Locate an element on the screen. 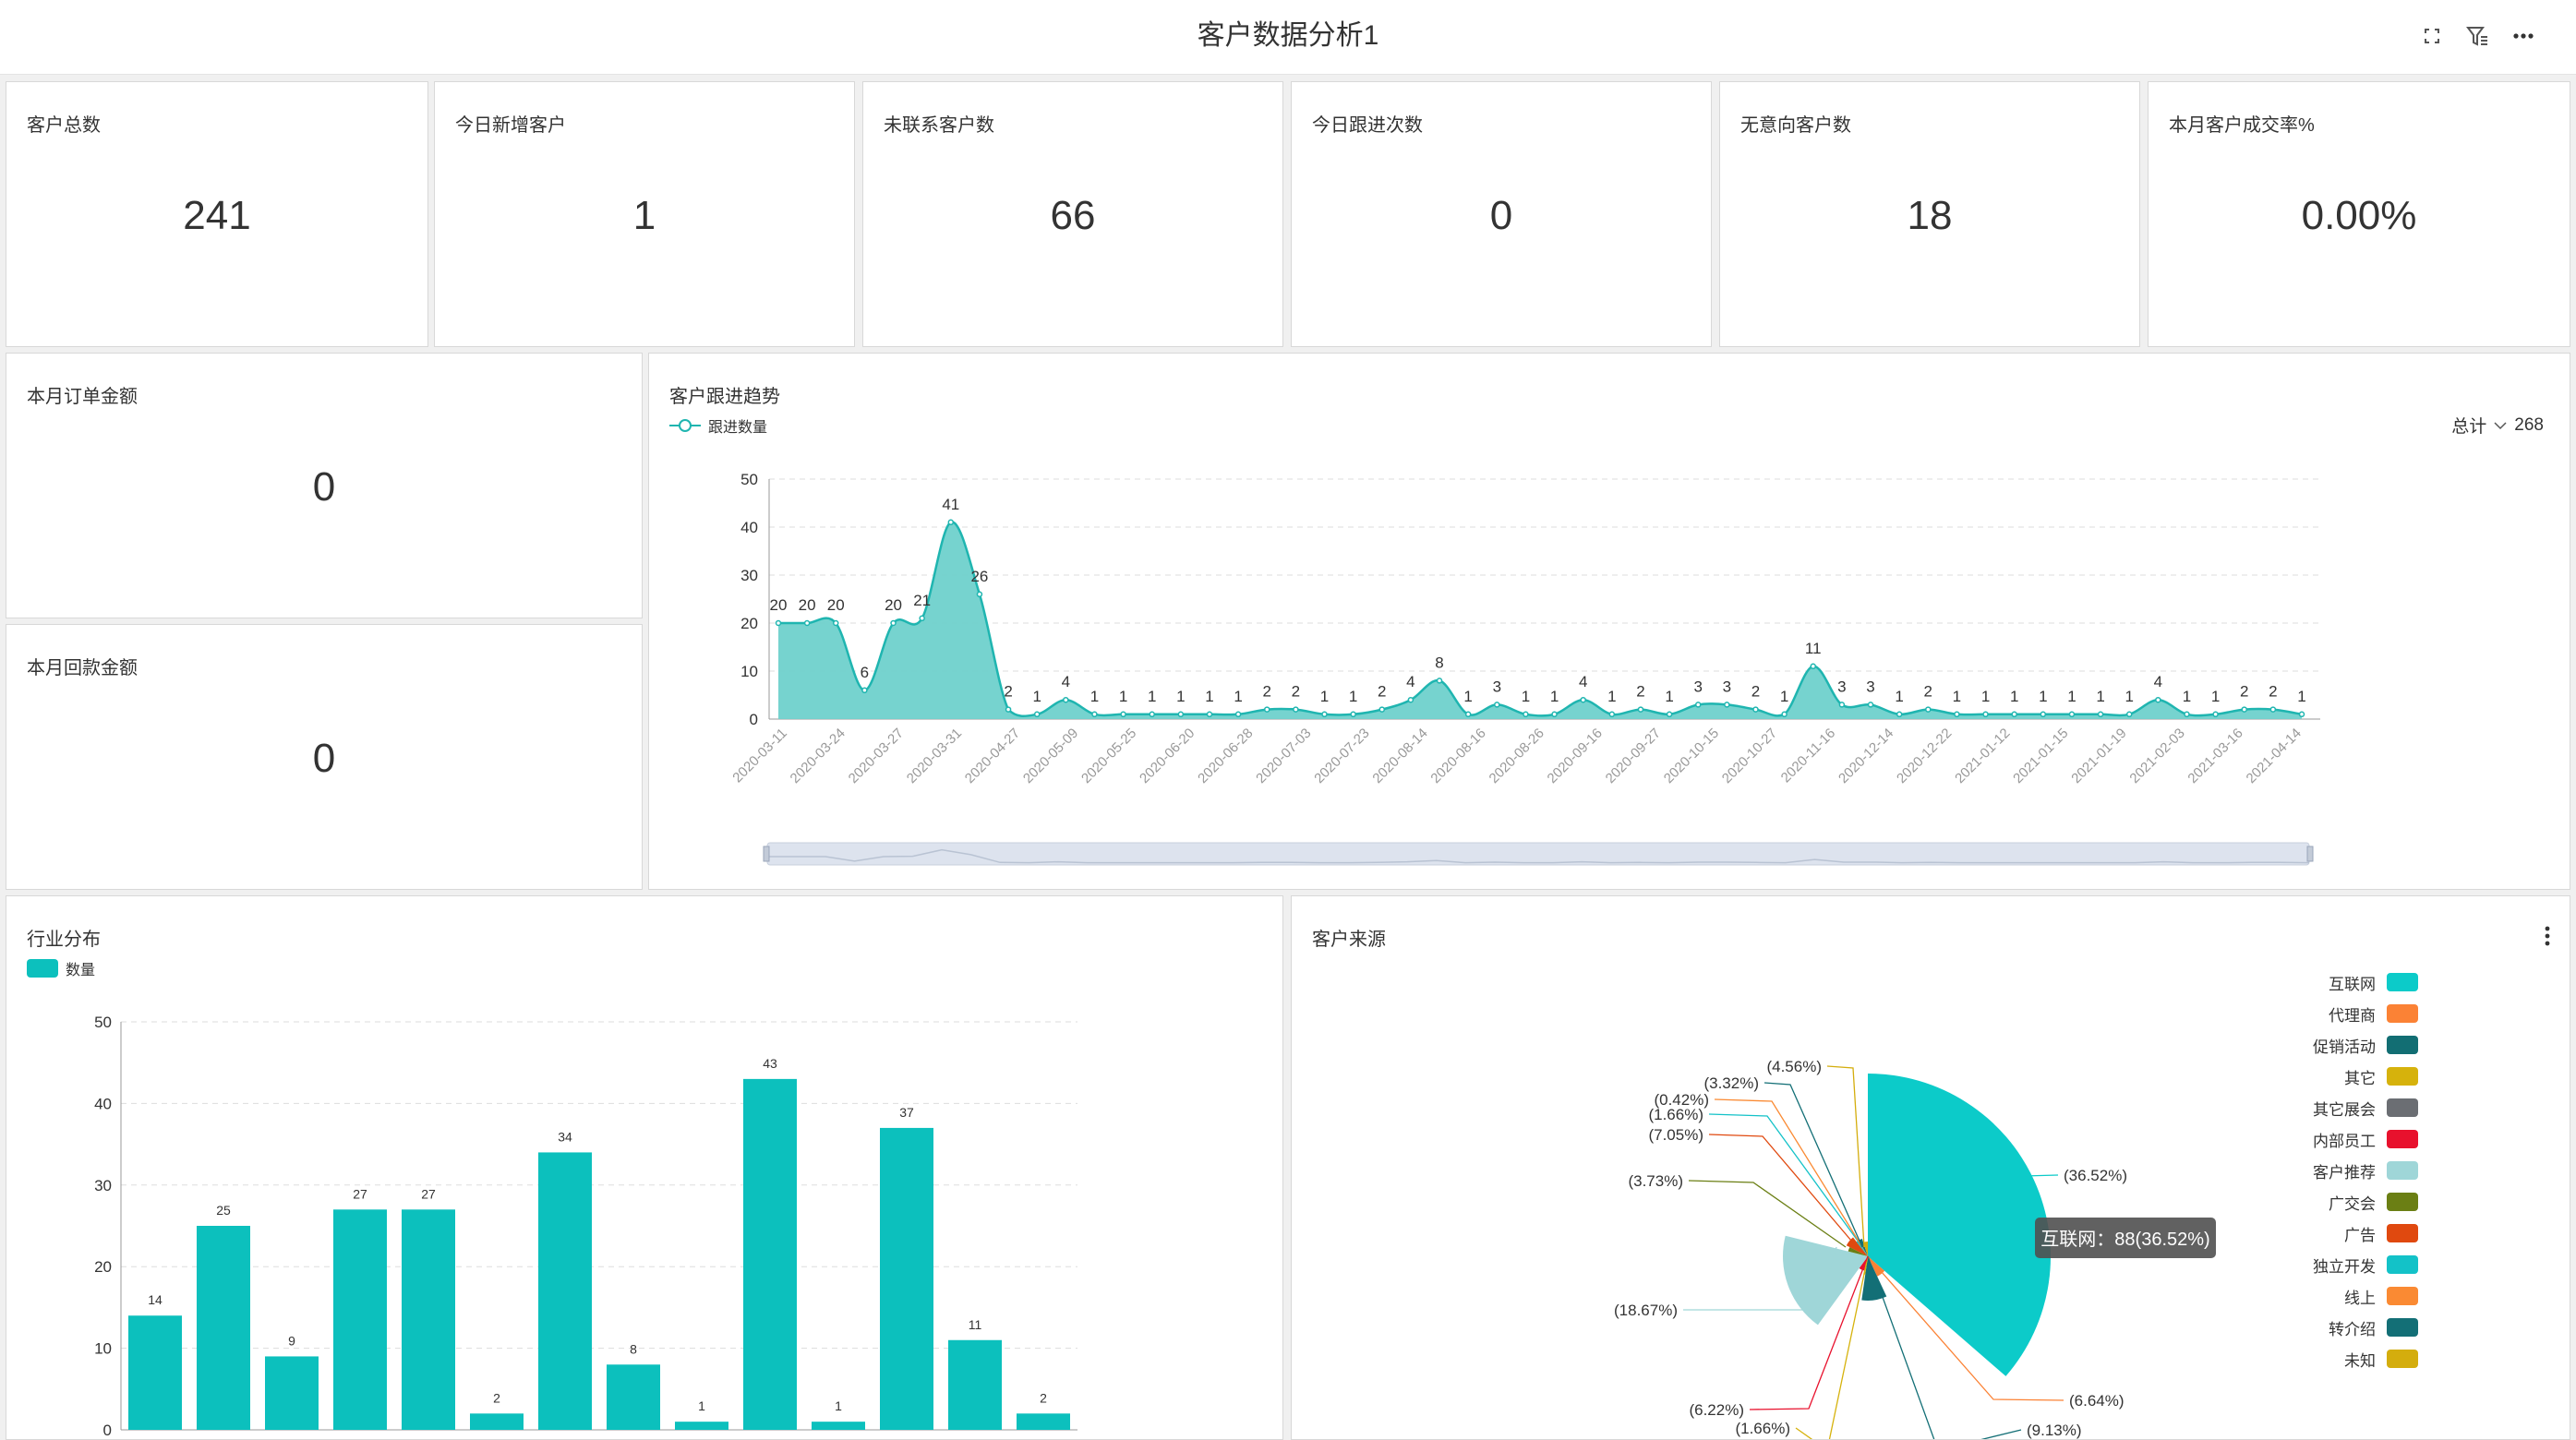  y-tick-label: 20 is located at coordinates (749, 623).